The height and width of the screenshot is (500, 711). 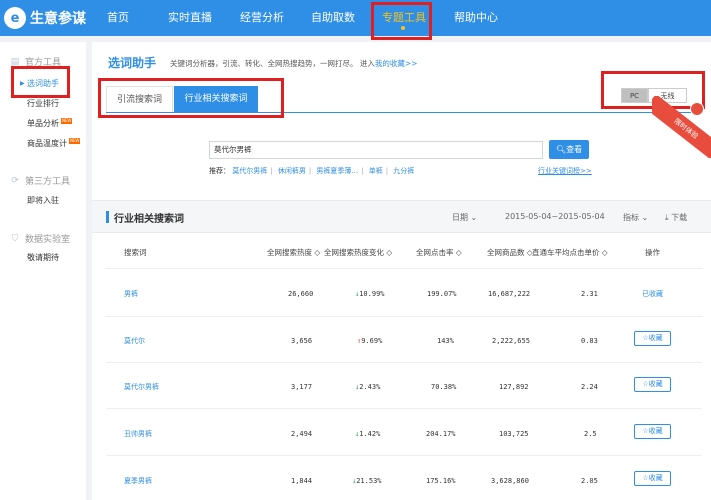 I want to click on goods-cell: 16,687,222, so click(x=509, y=294).